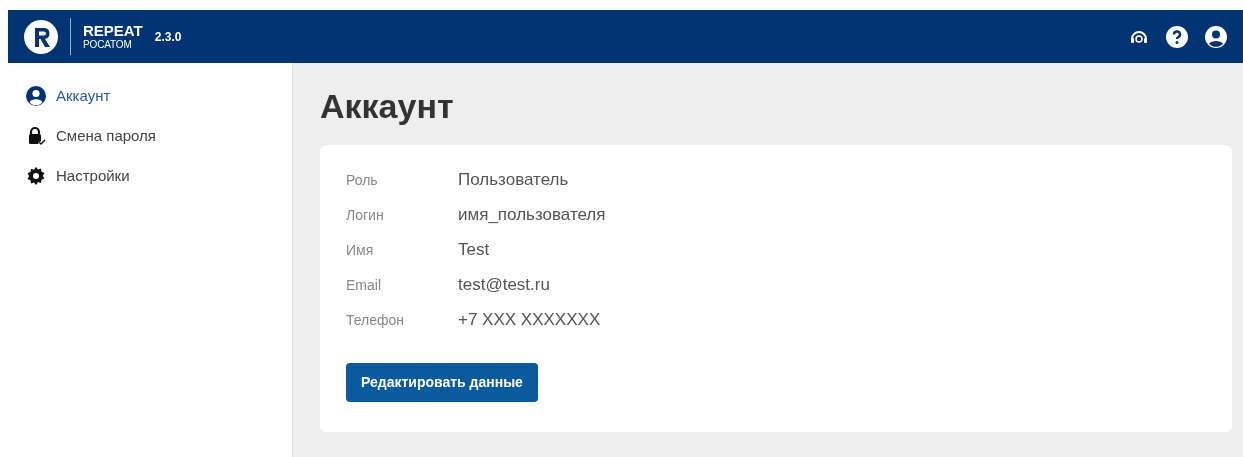 The image size is (1243, 457). What do you see at coordinates (168, 37) in the screenshot?
I see `version-label: 2.3.0` at bounding box center [168, 37].